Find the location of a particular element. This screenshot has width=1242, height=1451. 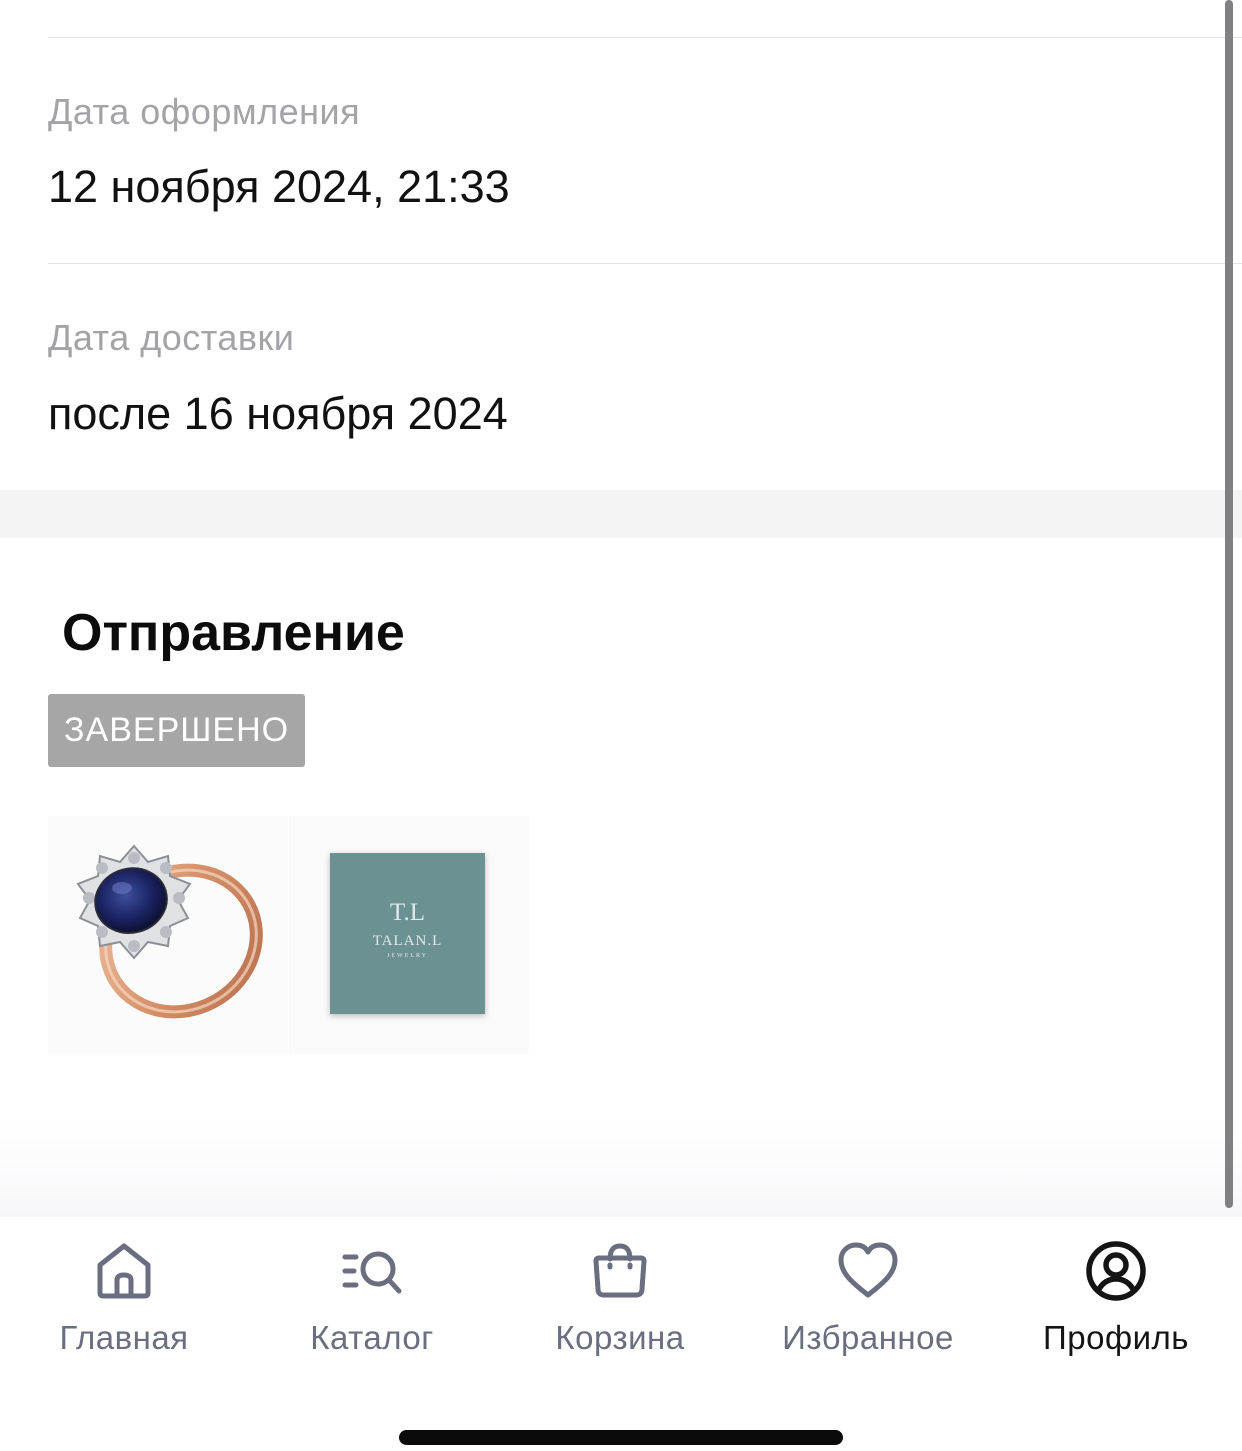

section-separator is located at coordinates (621, 514).